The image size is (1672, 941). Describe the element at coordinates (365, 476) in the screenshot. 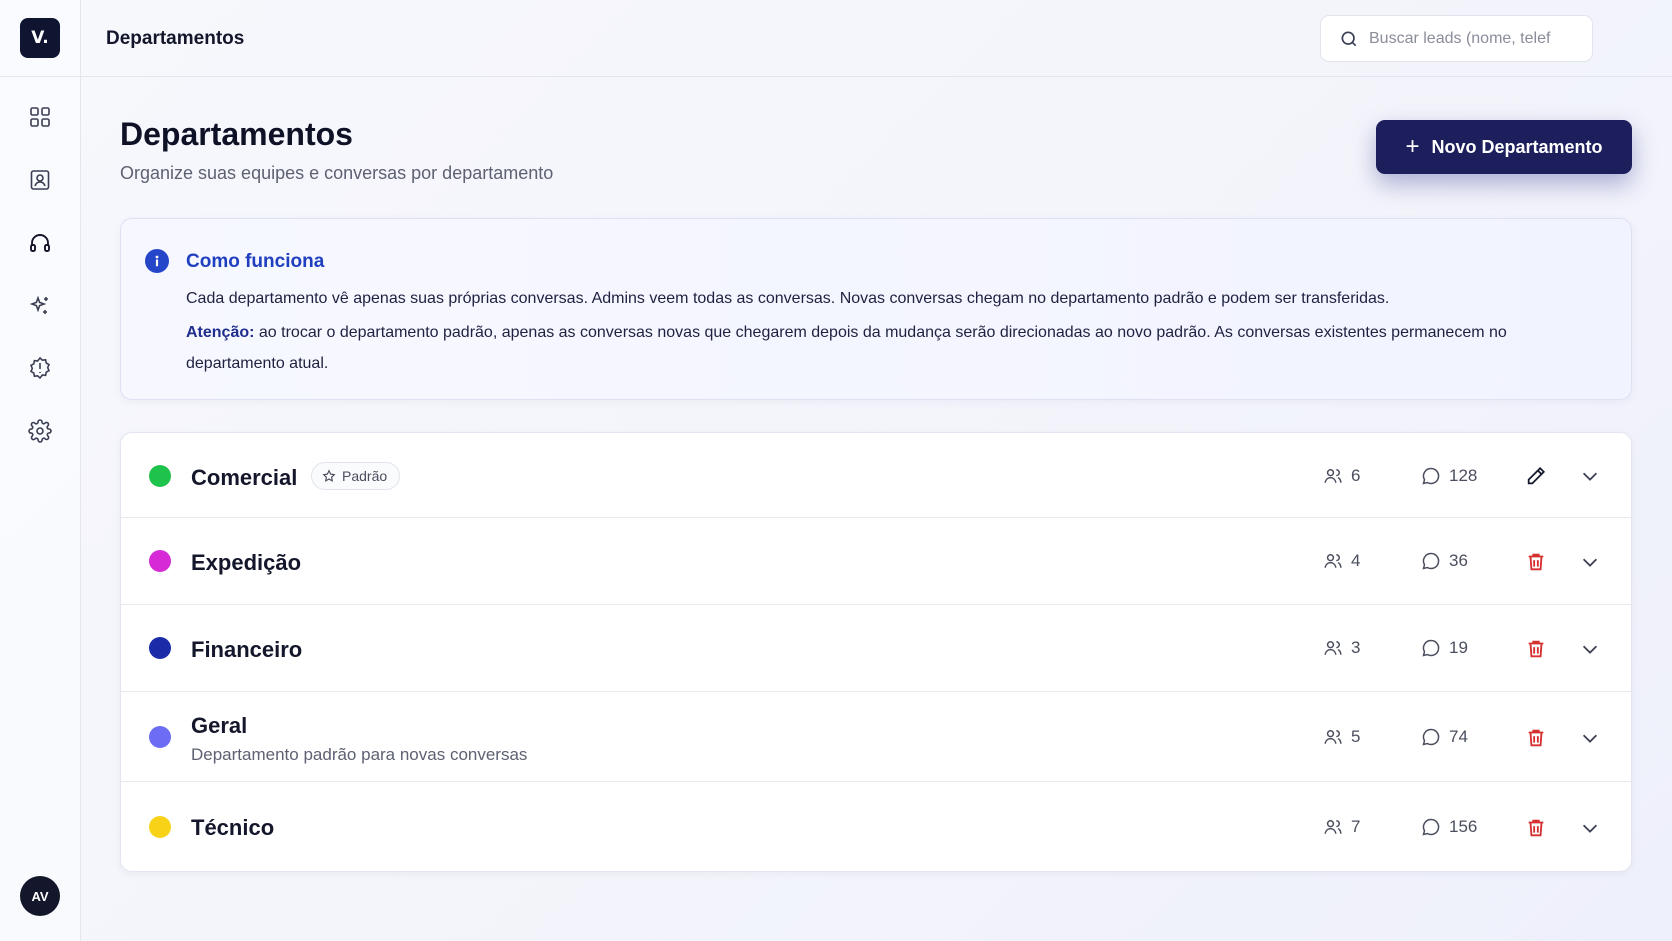

I see `default-badge-label: Padrão` at that location.